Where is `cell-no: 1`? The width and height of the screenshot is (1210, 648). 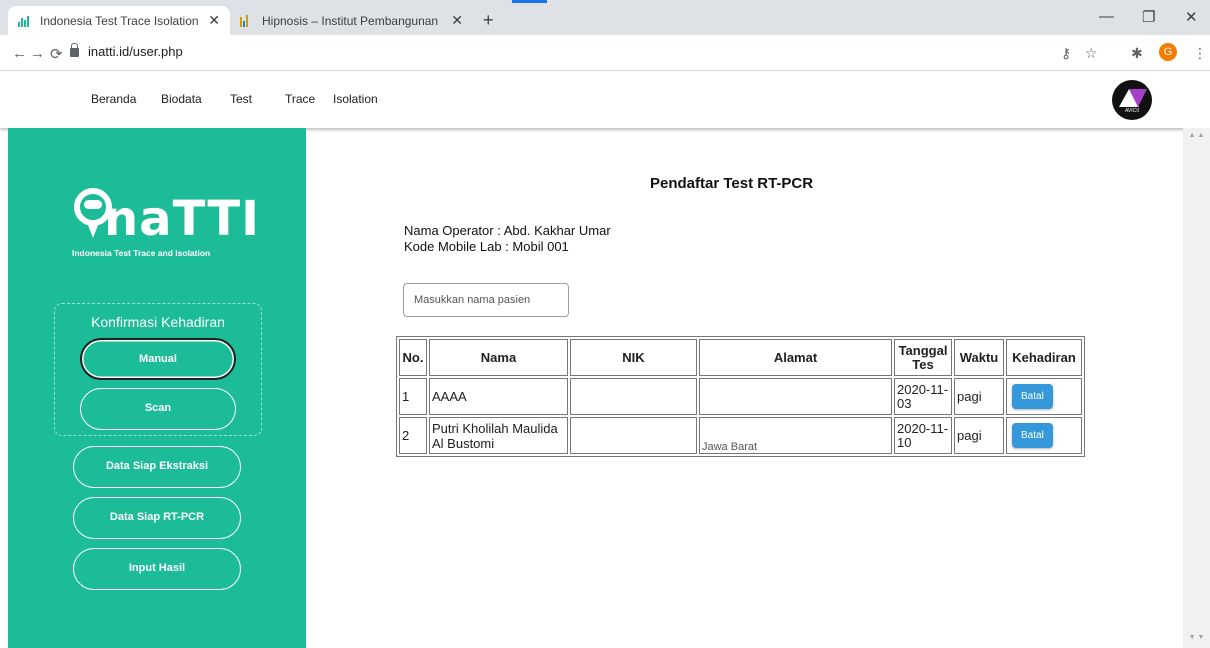
cell-no: 1 is located at coordinates (413, 396).